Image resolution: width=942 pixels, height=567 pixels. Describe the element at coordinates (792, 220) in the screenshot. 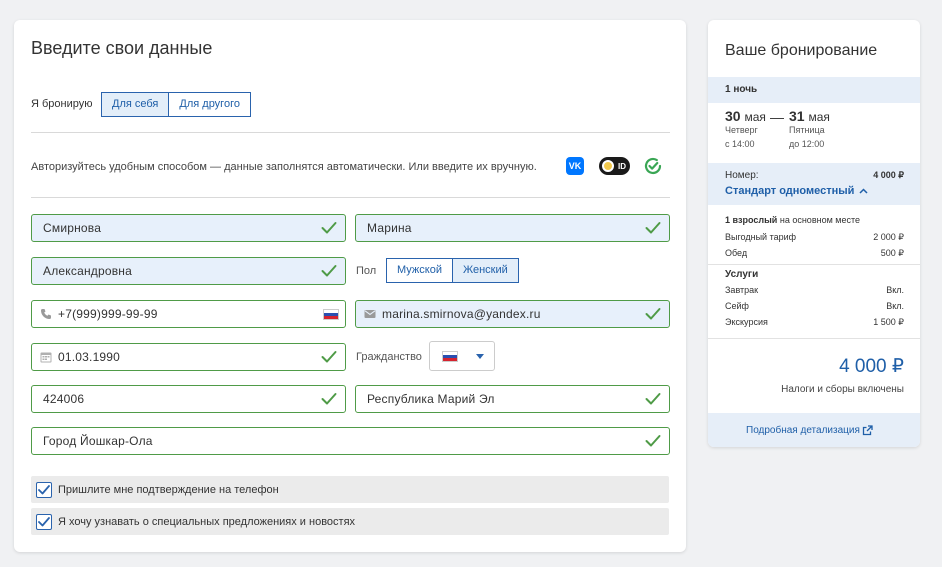

I see `guests-text: 1 взрослый на основном месте` at that location.